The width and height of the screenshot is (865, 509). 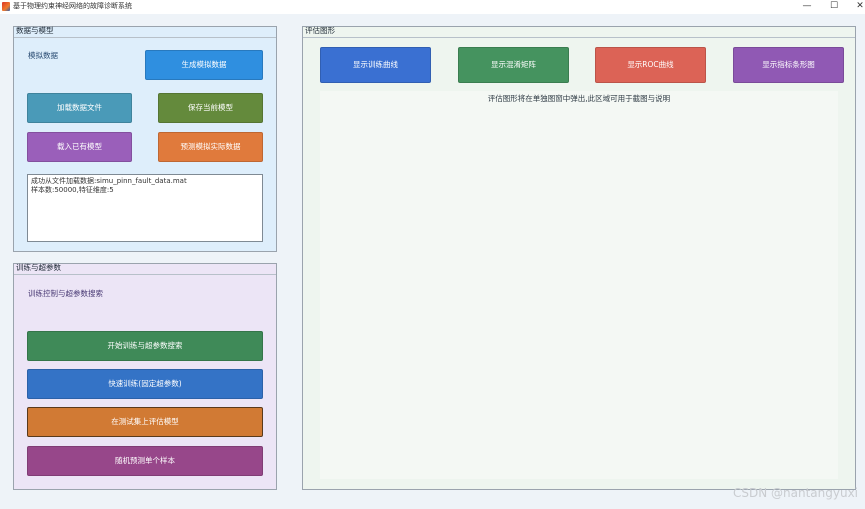 I want to click on start-search-button-label: 开始训练与超参数搜索, so click(x=145, y=345).